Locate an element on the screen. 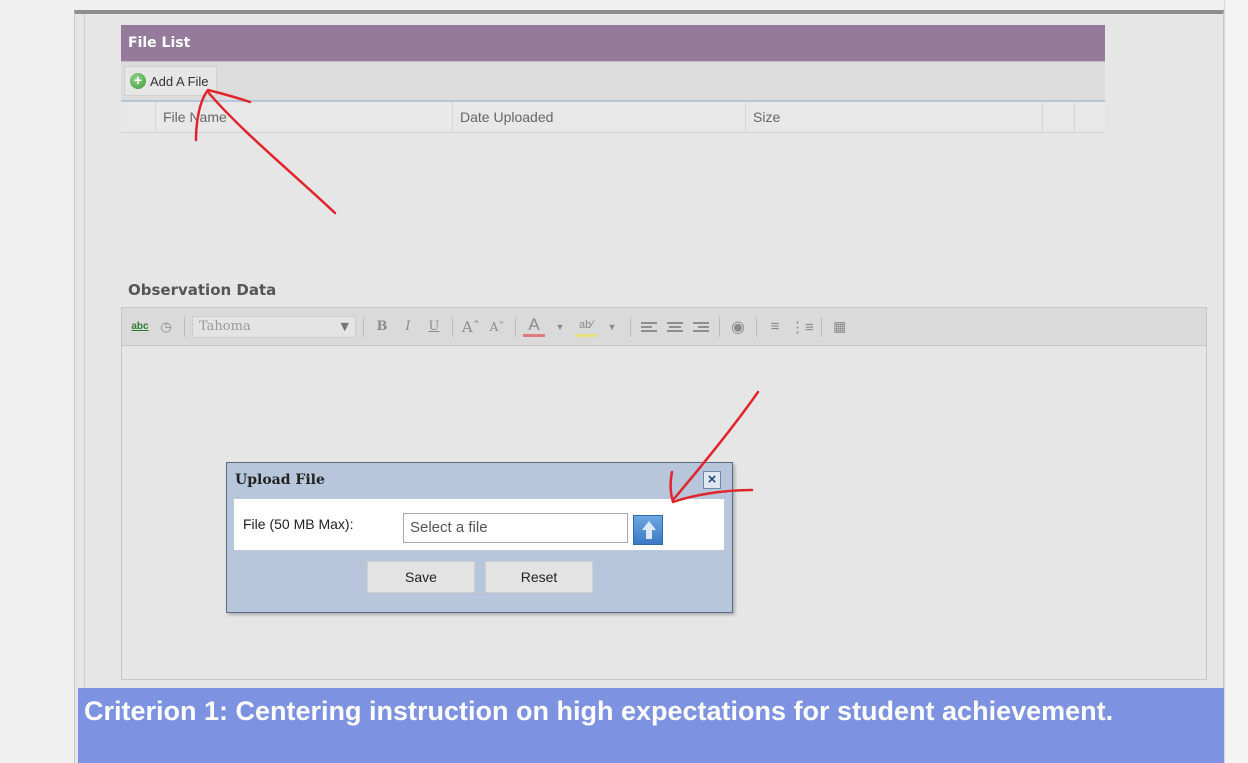 The height and width of the screenshot is (763, 1248). reset-button: Reset is located at coordinates (539, 577).